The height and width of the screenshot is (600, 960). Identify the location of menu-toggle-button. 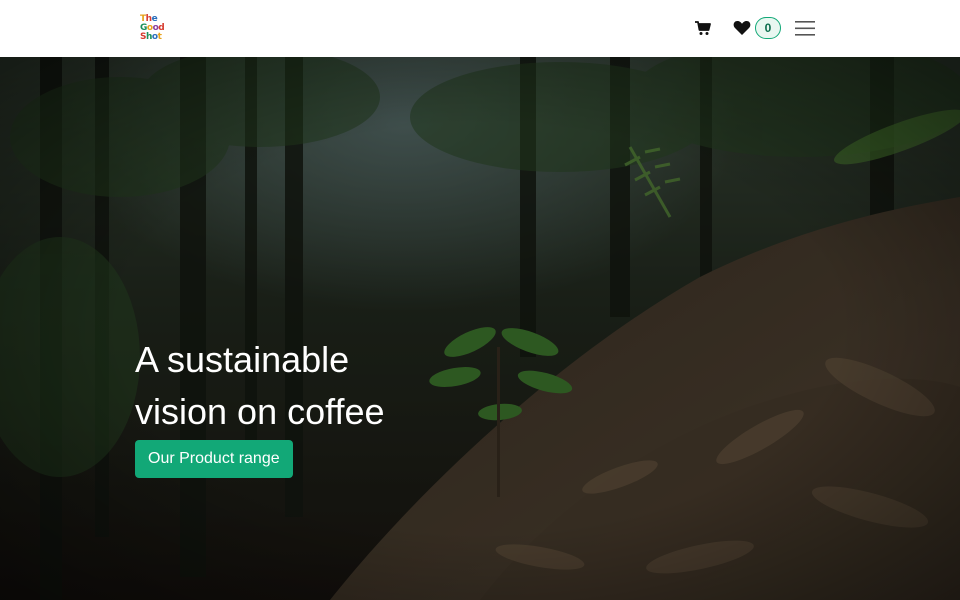
(805, 28).